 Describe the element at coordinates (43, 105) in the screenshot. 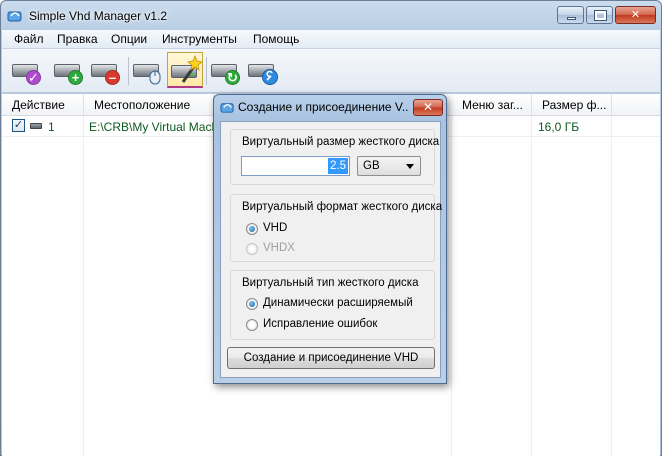

I see `column-action: Действие` at that location.